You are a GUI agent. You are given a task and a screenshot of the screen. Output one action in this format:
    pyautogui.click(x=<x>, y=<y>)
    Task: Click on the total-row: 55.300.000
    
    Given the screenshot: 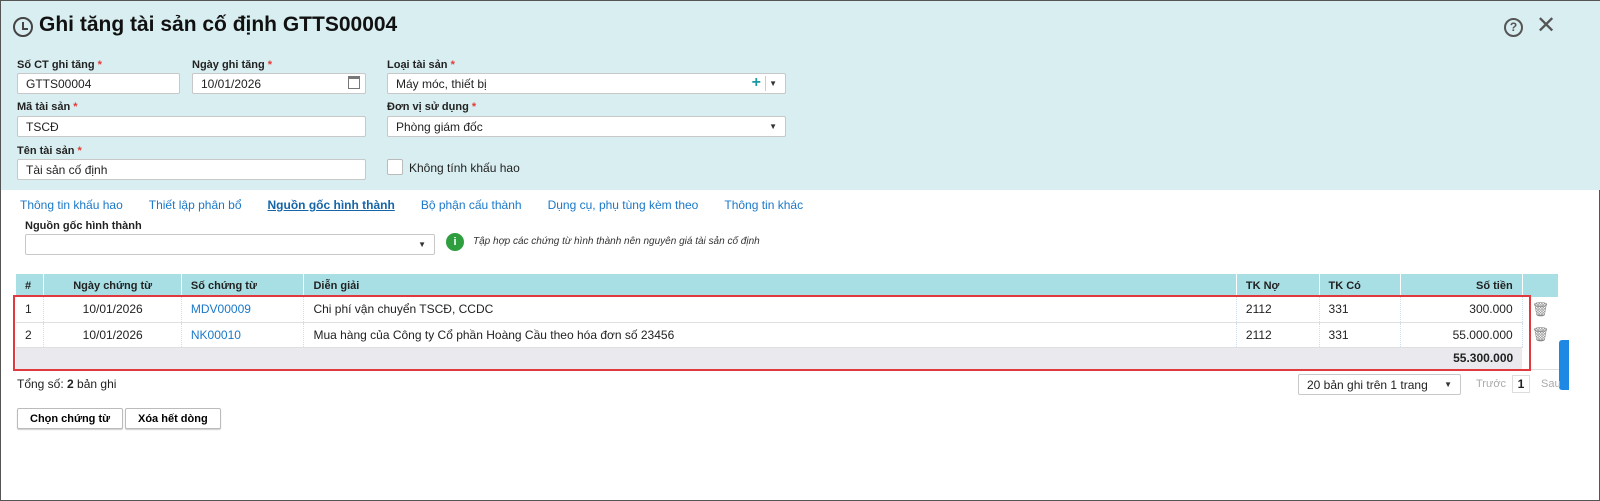 What is the action you would take?
    pyautogui.click(x=787, y=358)
    